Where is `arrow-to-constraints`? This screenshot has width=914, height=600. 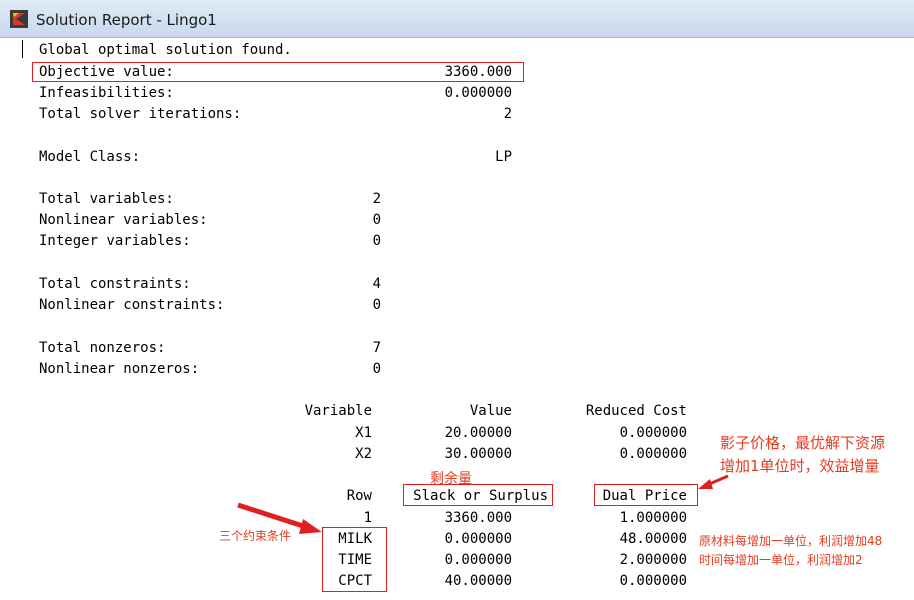
arrow-to-constraints is located at coordinates (279, 518).